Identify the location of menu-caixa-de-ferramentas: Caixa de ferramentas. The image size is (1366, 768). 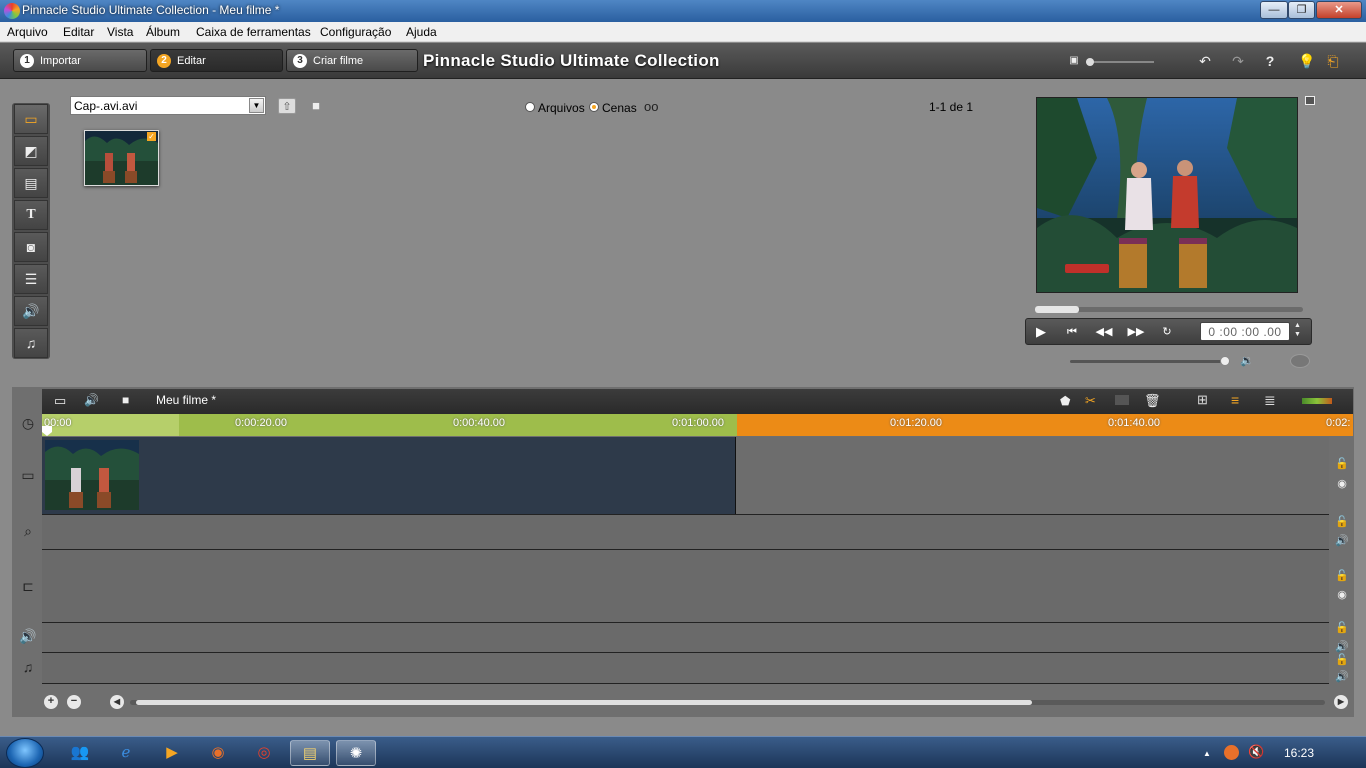
(253, 32).